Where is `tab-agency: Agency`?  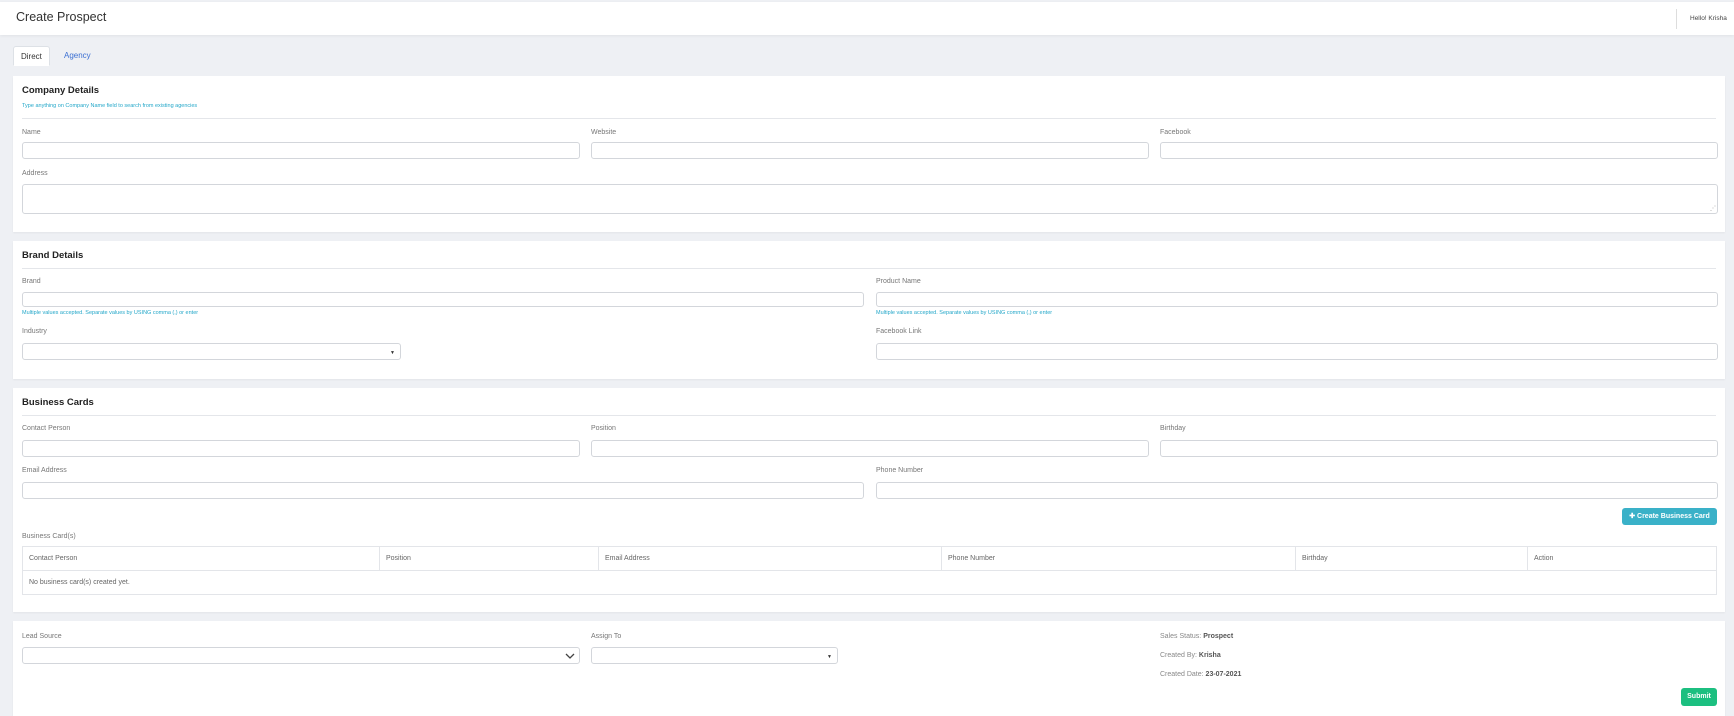
tab-agency: Agency is located at coordinates (77, 56).